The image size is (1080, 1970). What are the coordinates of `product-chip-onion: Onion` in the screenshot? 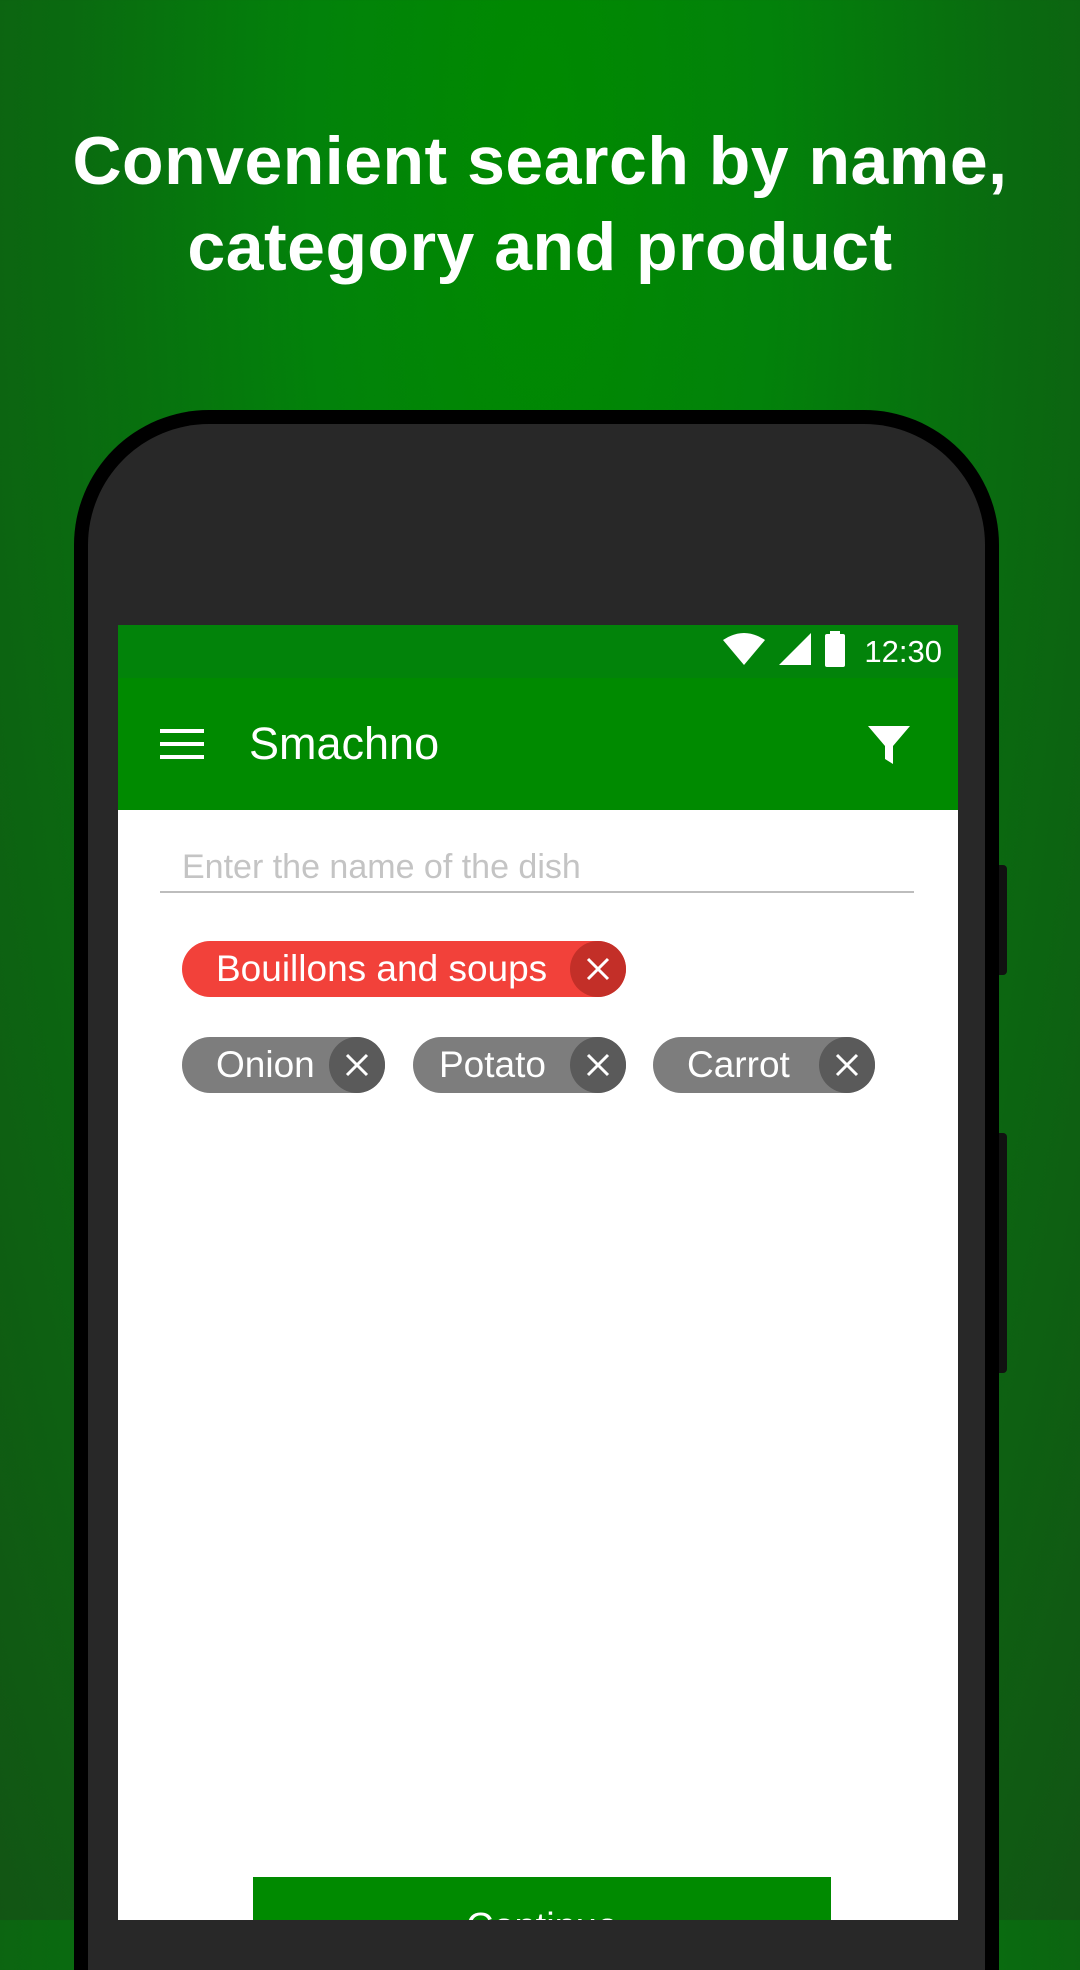 It's located at (283, 1065).